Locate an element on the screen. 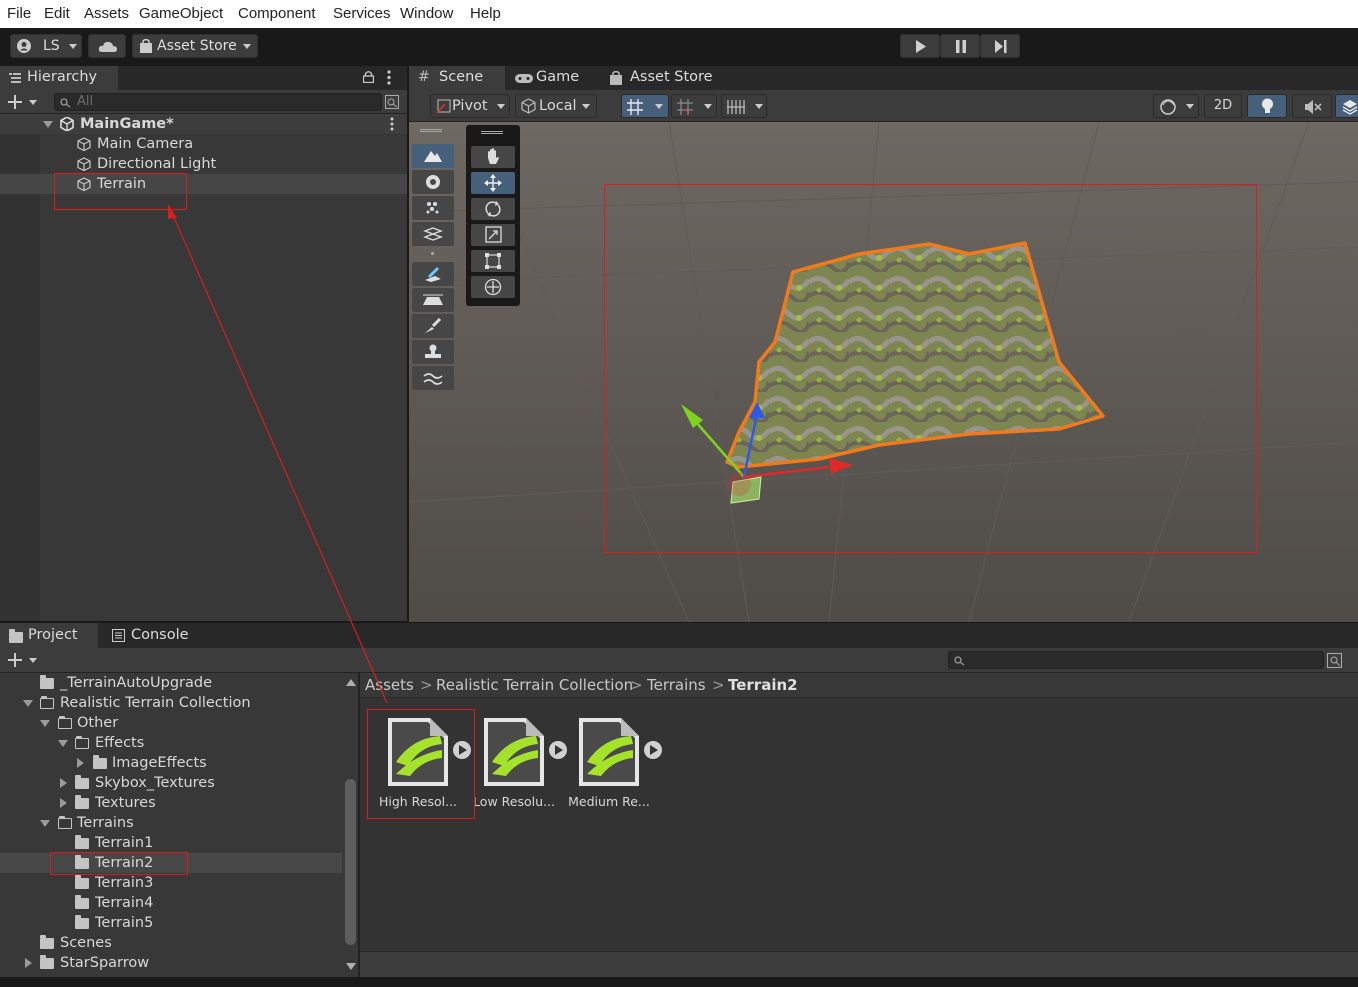 The image size is (1358, 987). menu-window: Window is located at coordinates (426, 13).